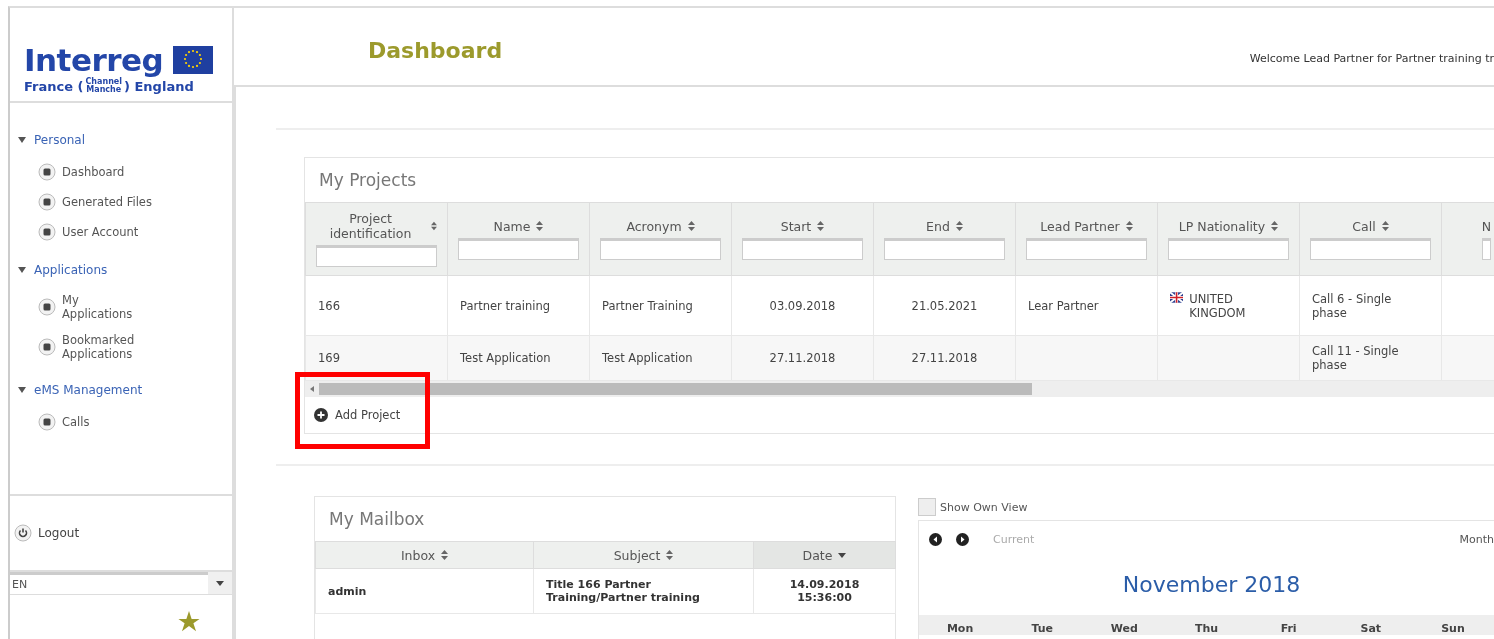  Describe the element at coordinates (76, 422) in the screenshot. I see `nav-item: Calls` at that location.